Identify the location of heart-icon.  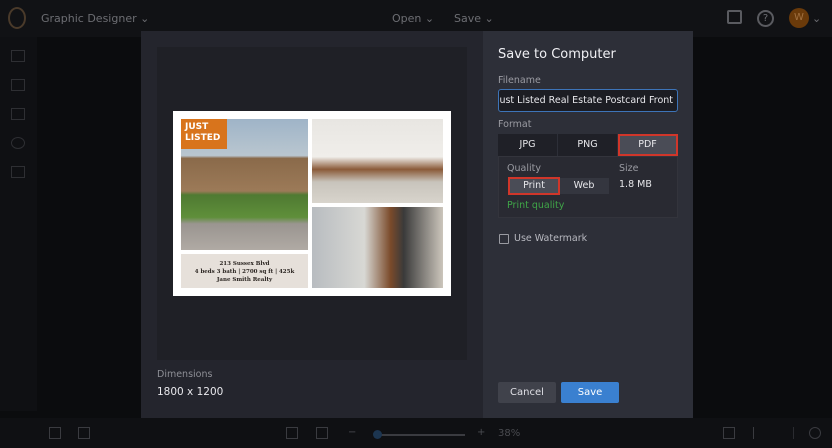
(18, 143).